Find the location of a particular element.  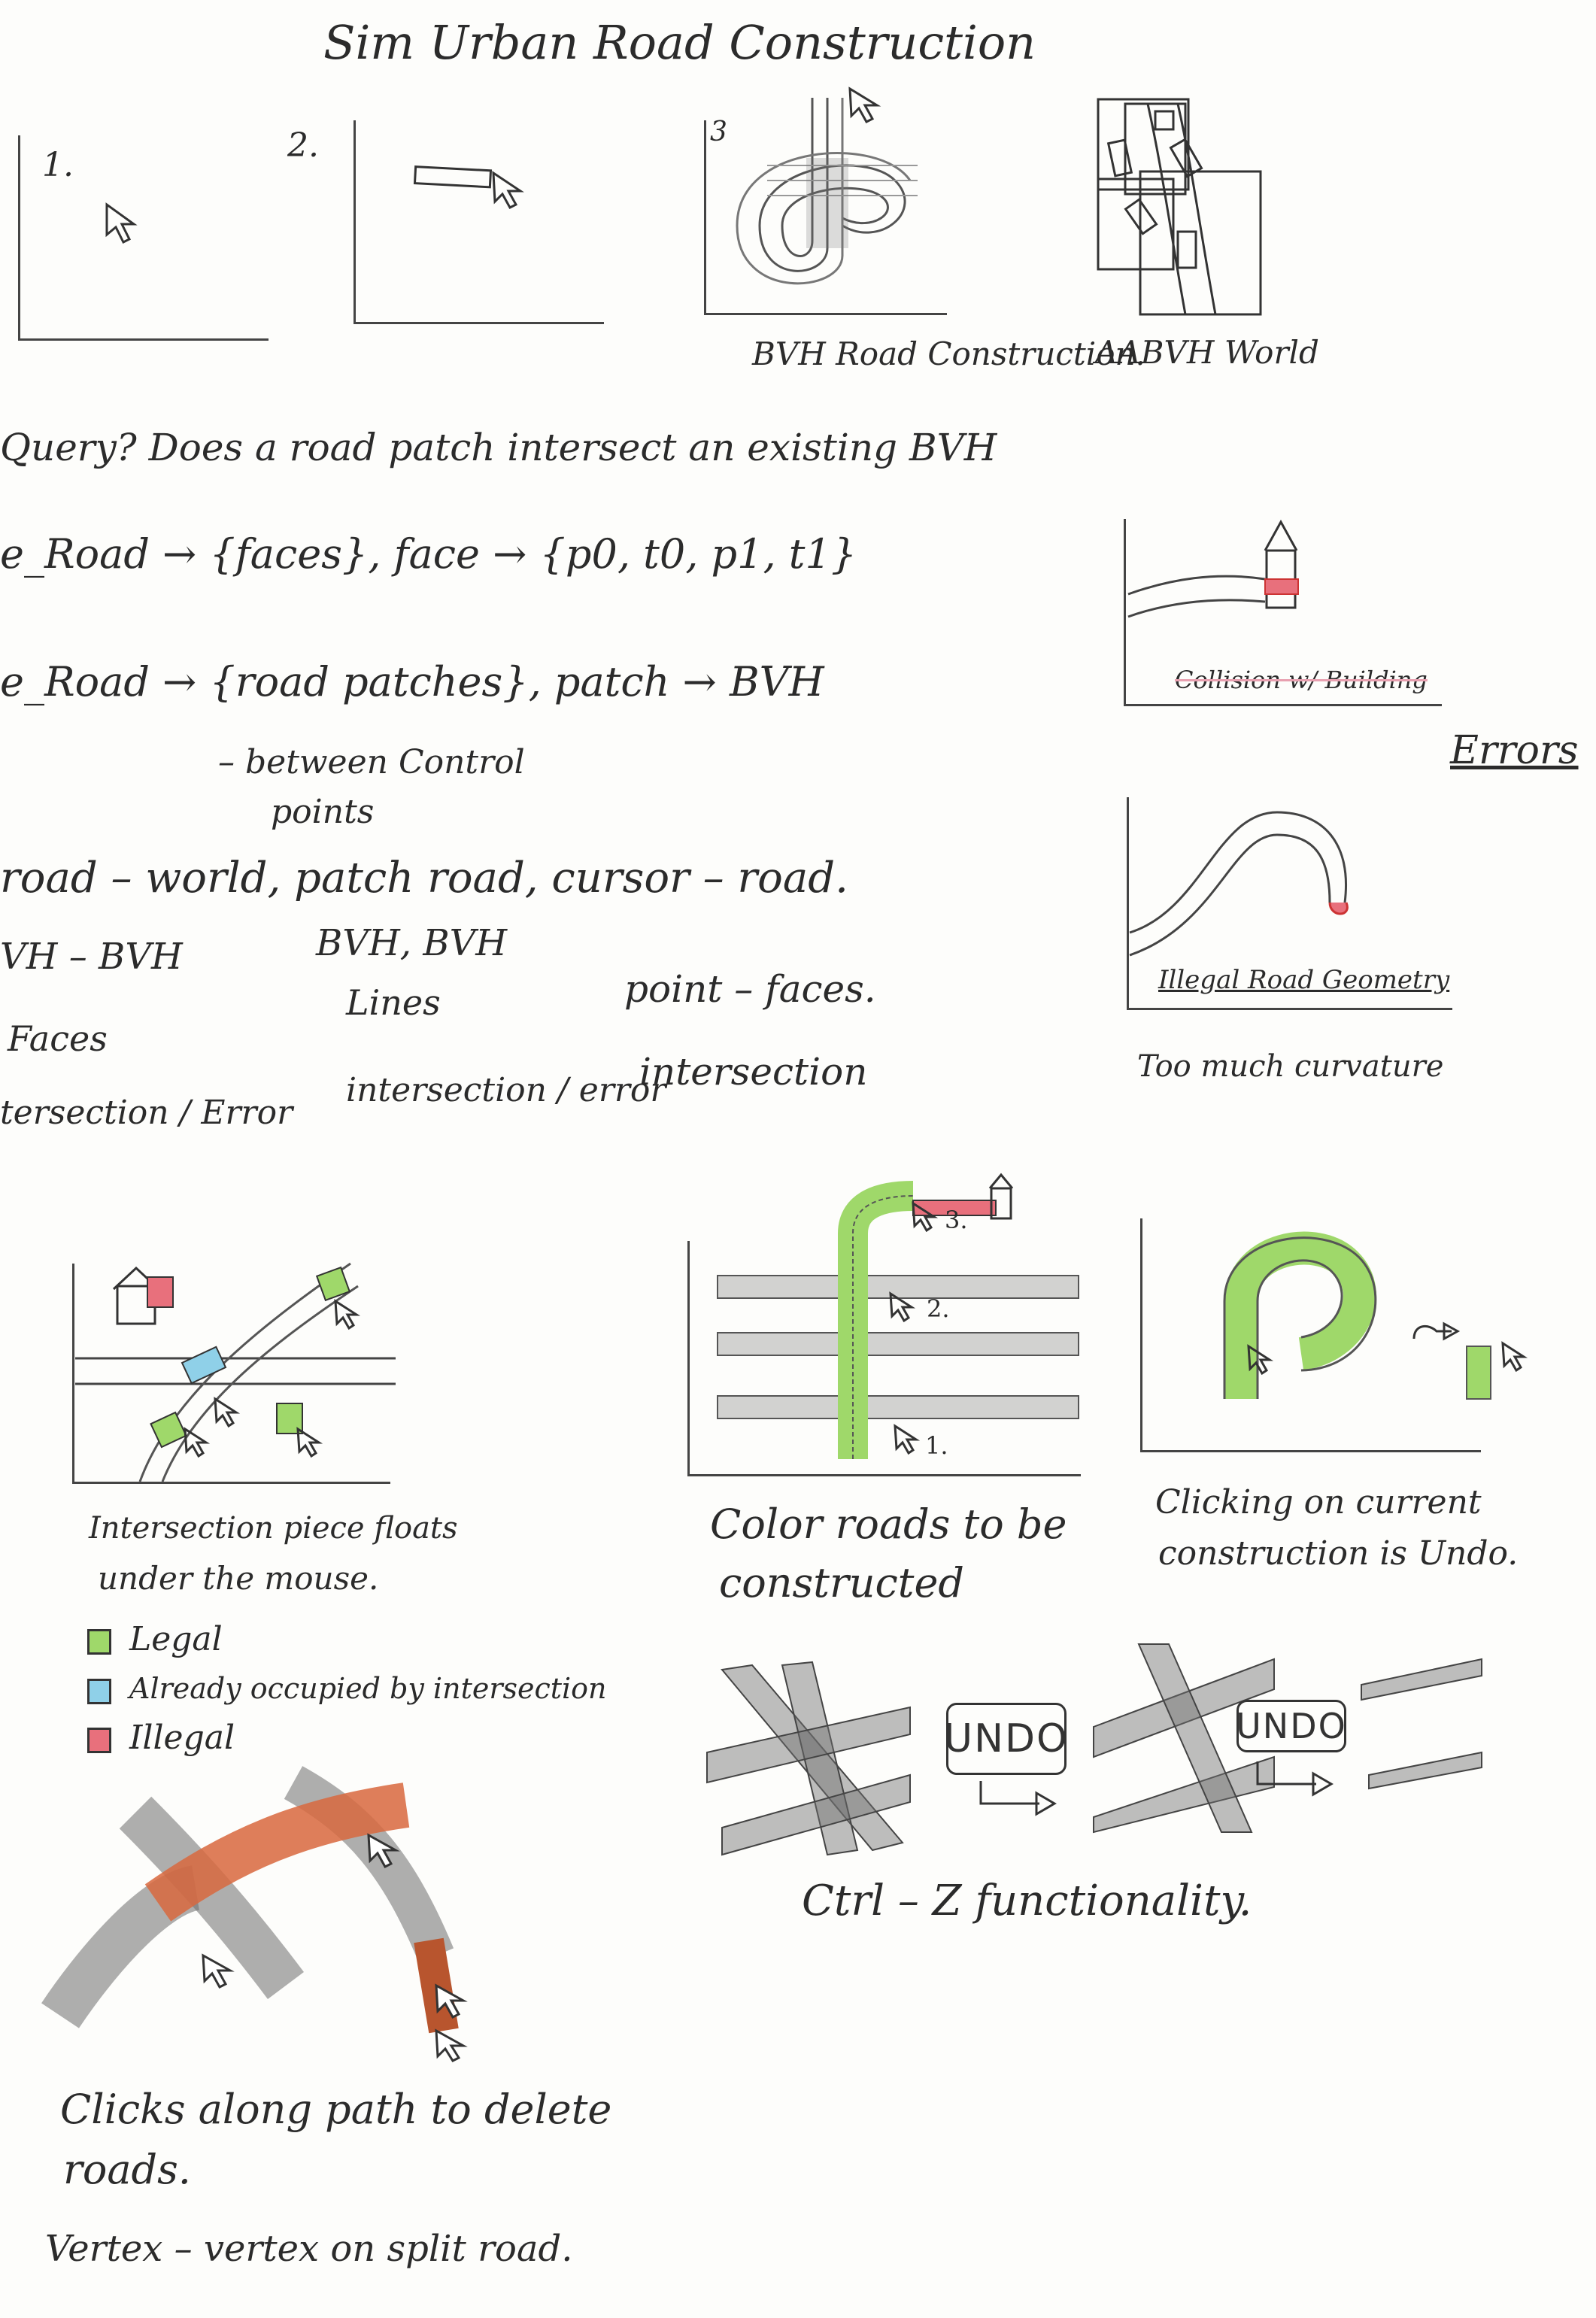

undo-caption-2: construction is Undo. is located at coordinates (1338, 1554).